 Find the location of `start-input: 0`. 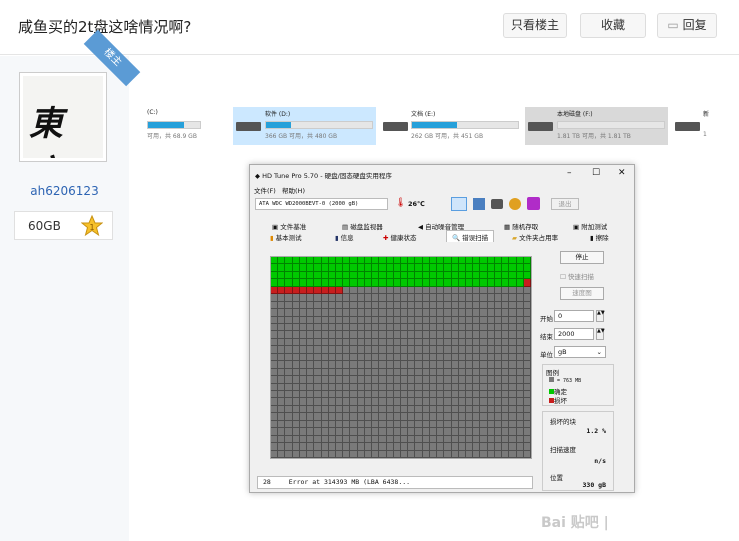

start-input: 0 is located at coordinates (574, 316).